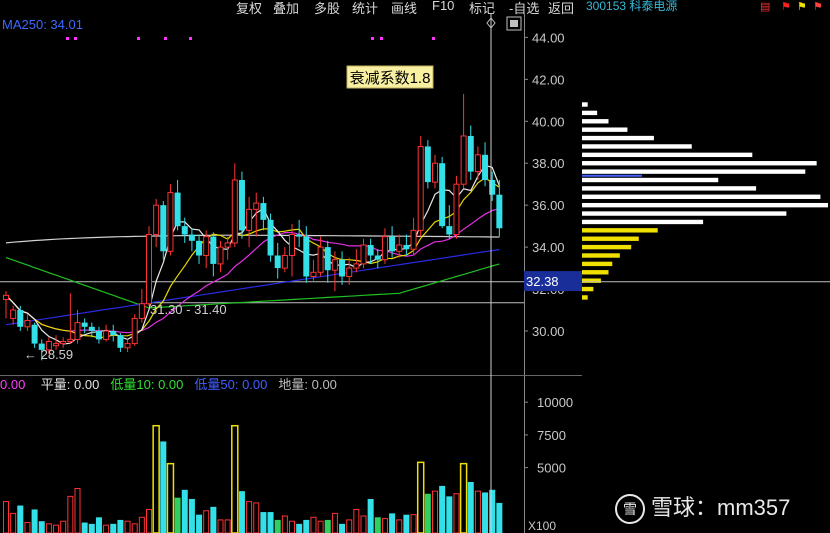  Describe the element at coordinates (551, 468) in the screenshot. I see `y-tick-label: 5000` at that location.